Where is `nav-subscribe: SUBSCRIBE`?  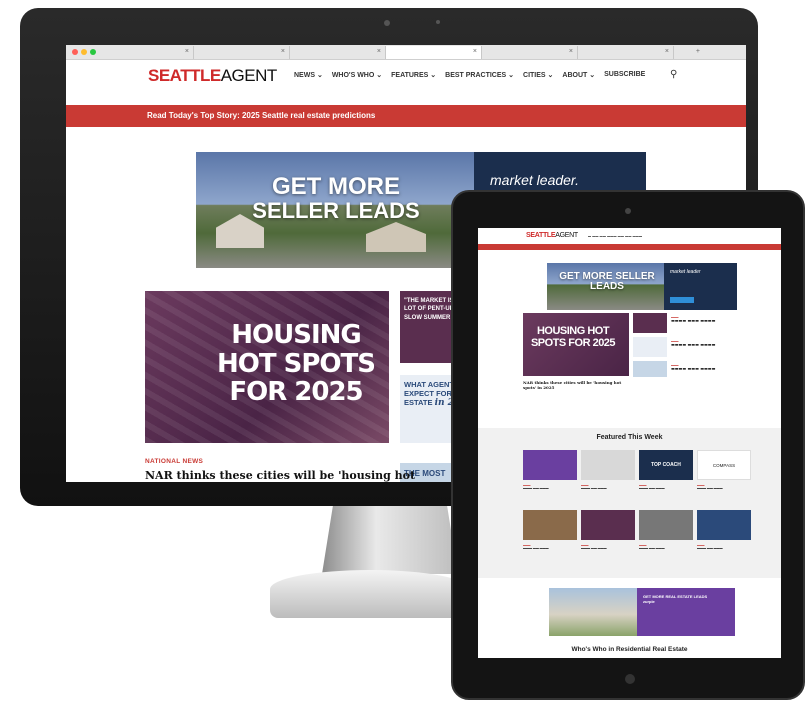 nav-subscribe: SUBSCRIBE is located at coordinates (624, 75).